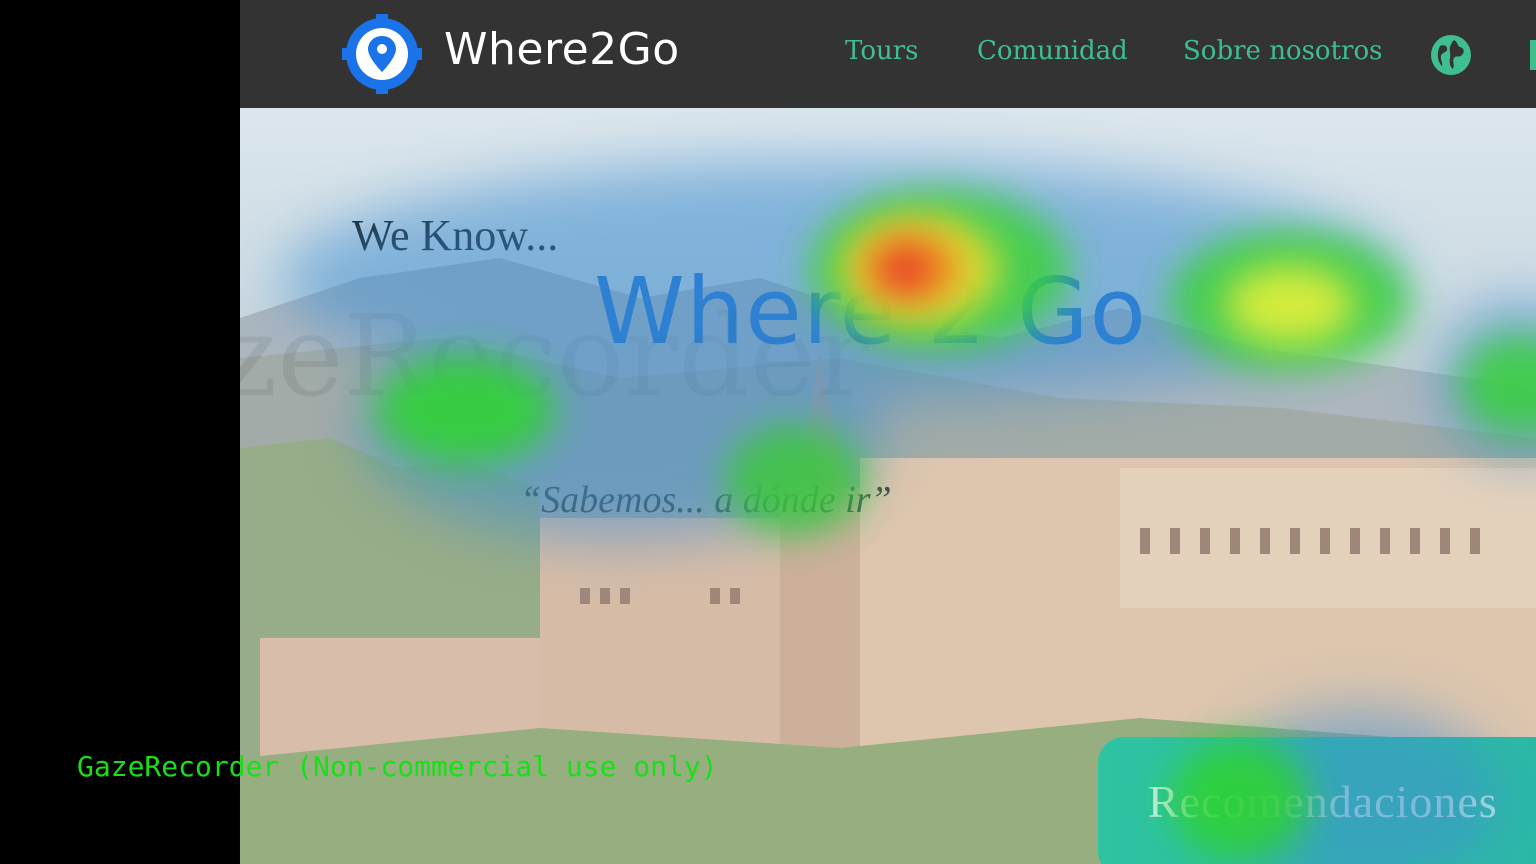 This screenshot has height=864, width=1536. I want to click on recomendaciones-button: Recomendaciones, so click(1317, 800).